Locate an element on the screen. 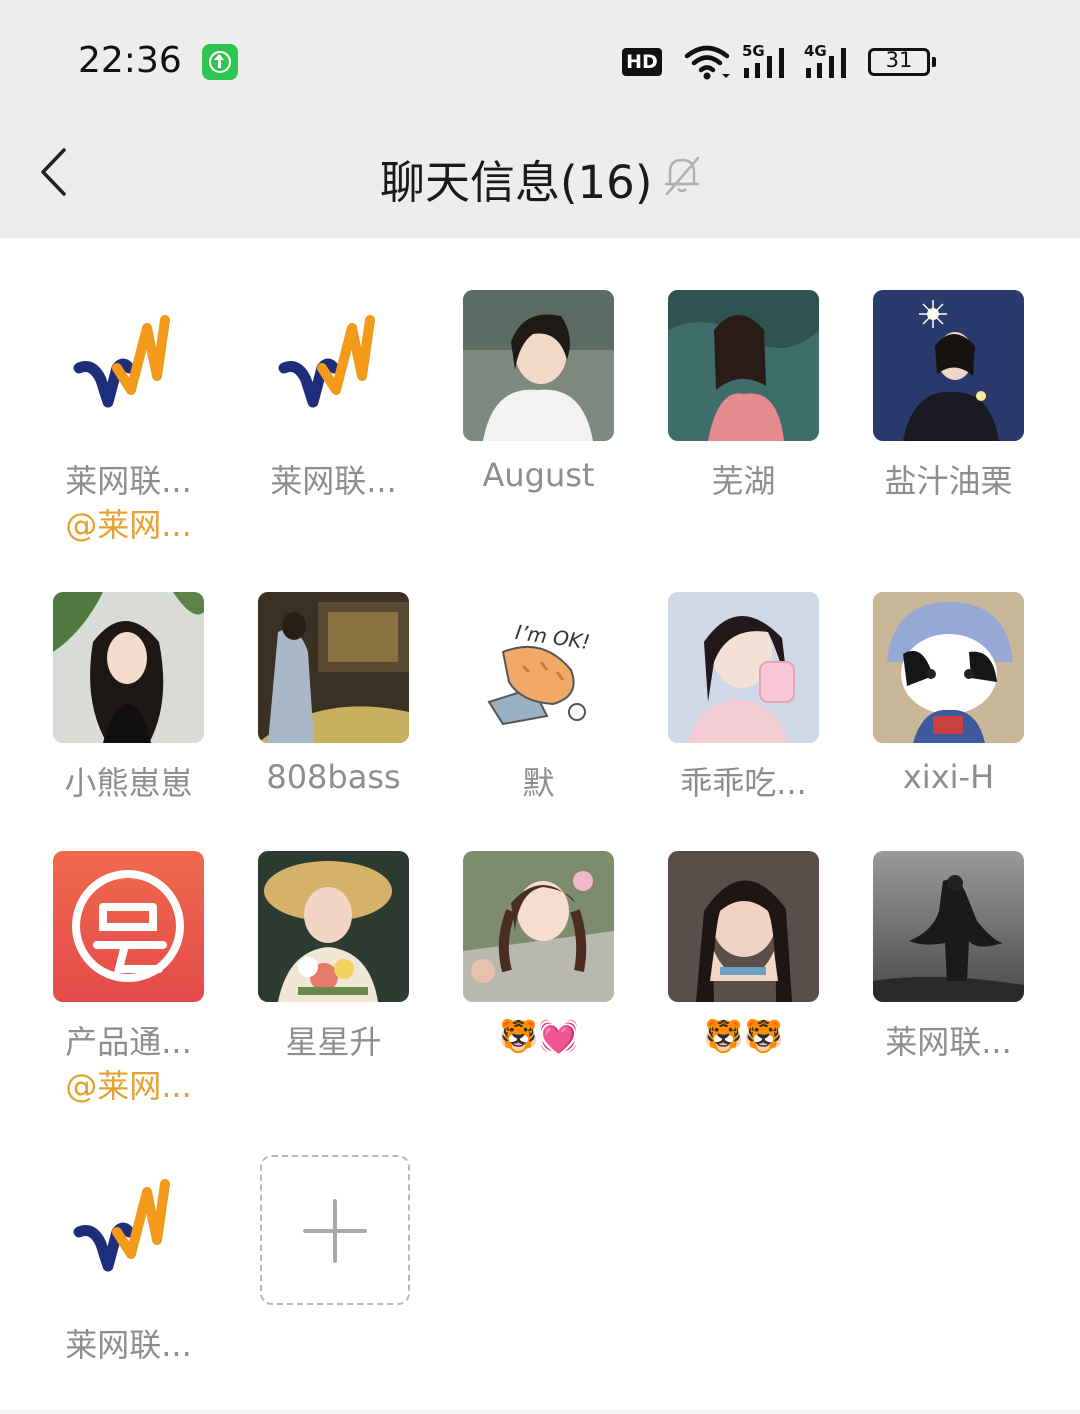  member-name: 小熊崽崽 is located at coordinates (128, 783).